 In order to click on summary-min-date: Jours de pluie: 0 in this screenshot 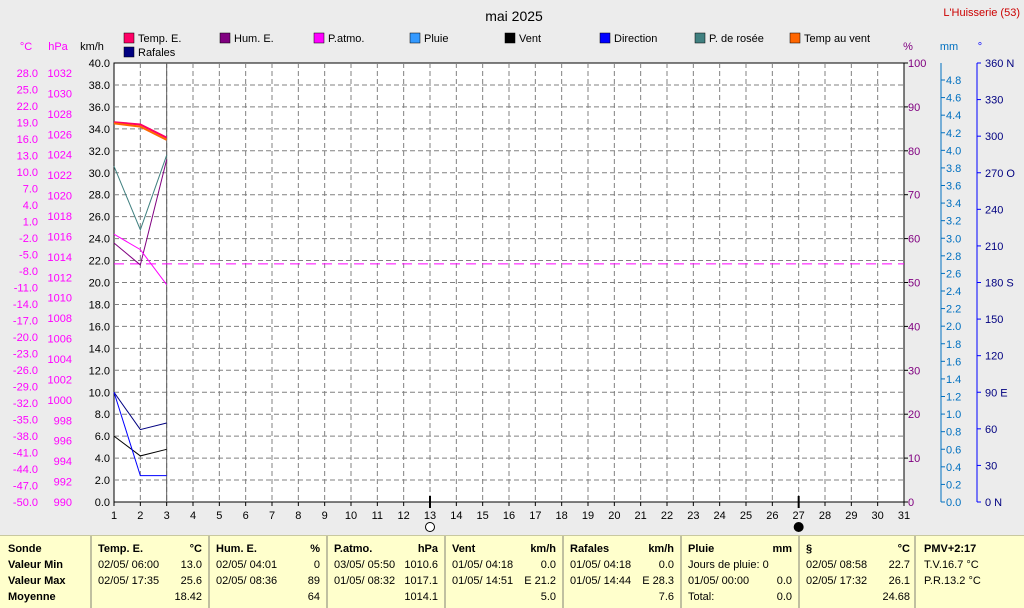, I will do `click(728, 565)`.